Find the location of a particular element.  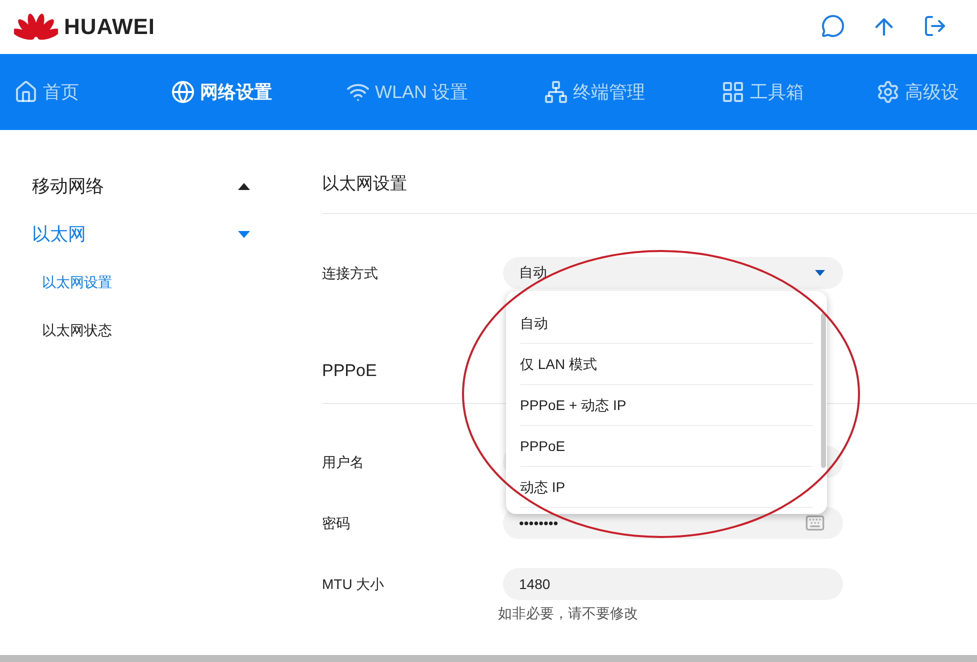

input-field: 1480 is located at coordinates (673, 584).